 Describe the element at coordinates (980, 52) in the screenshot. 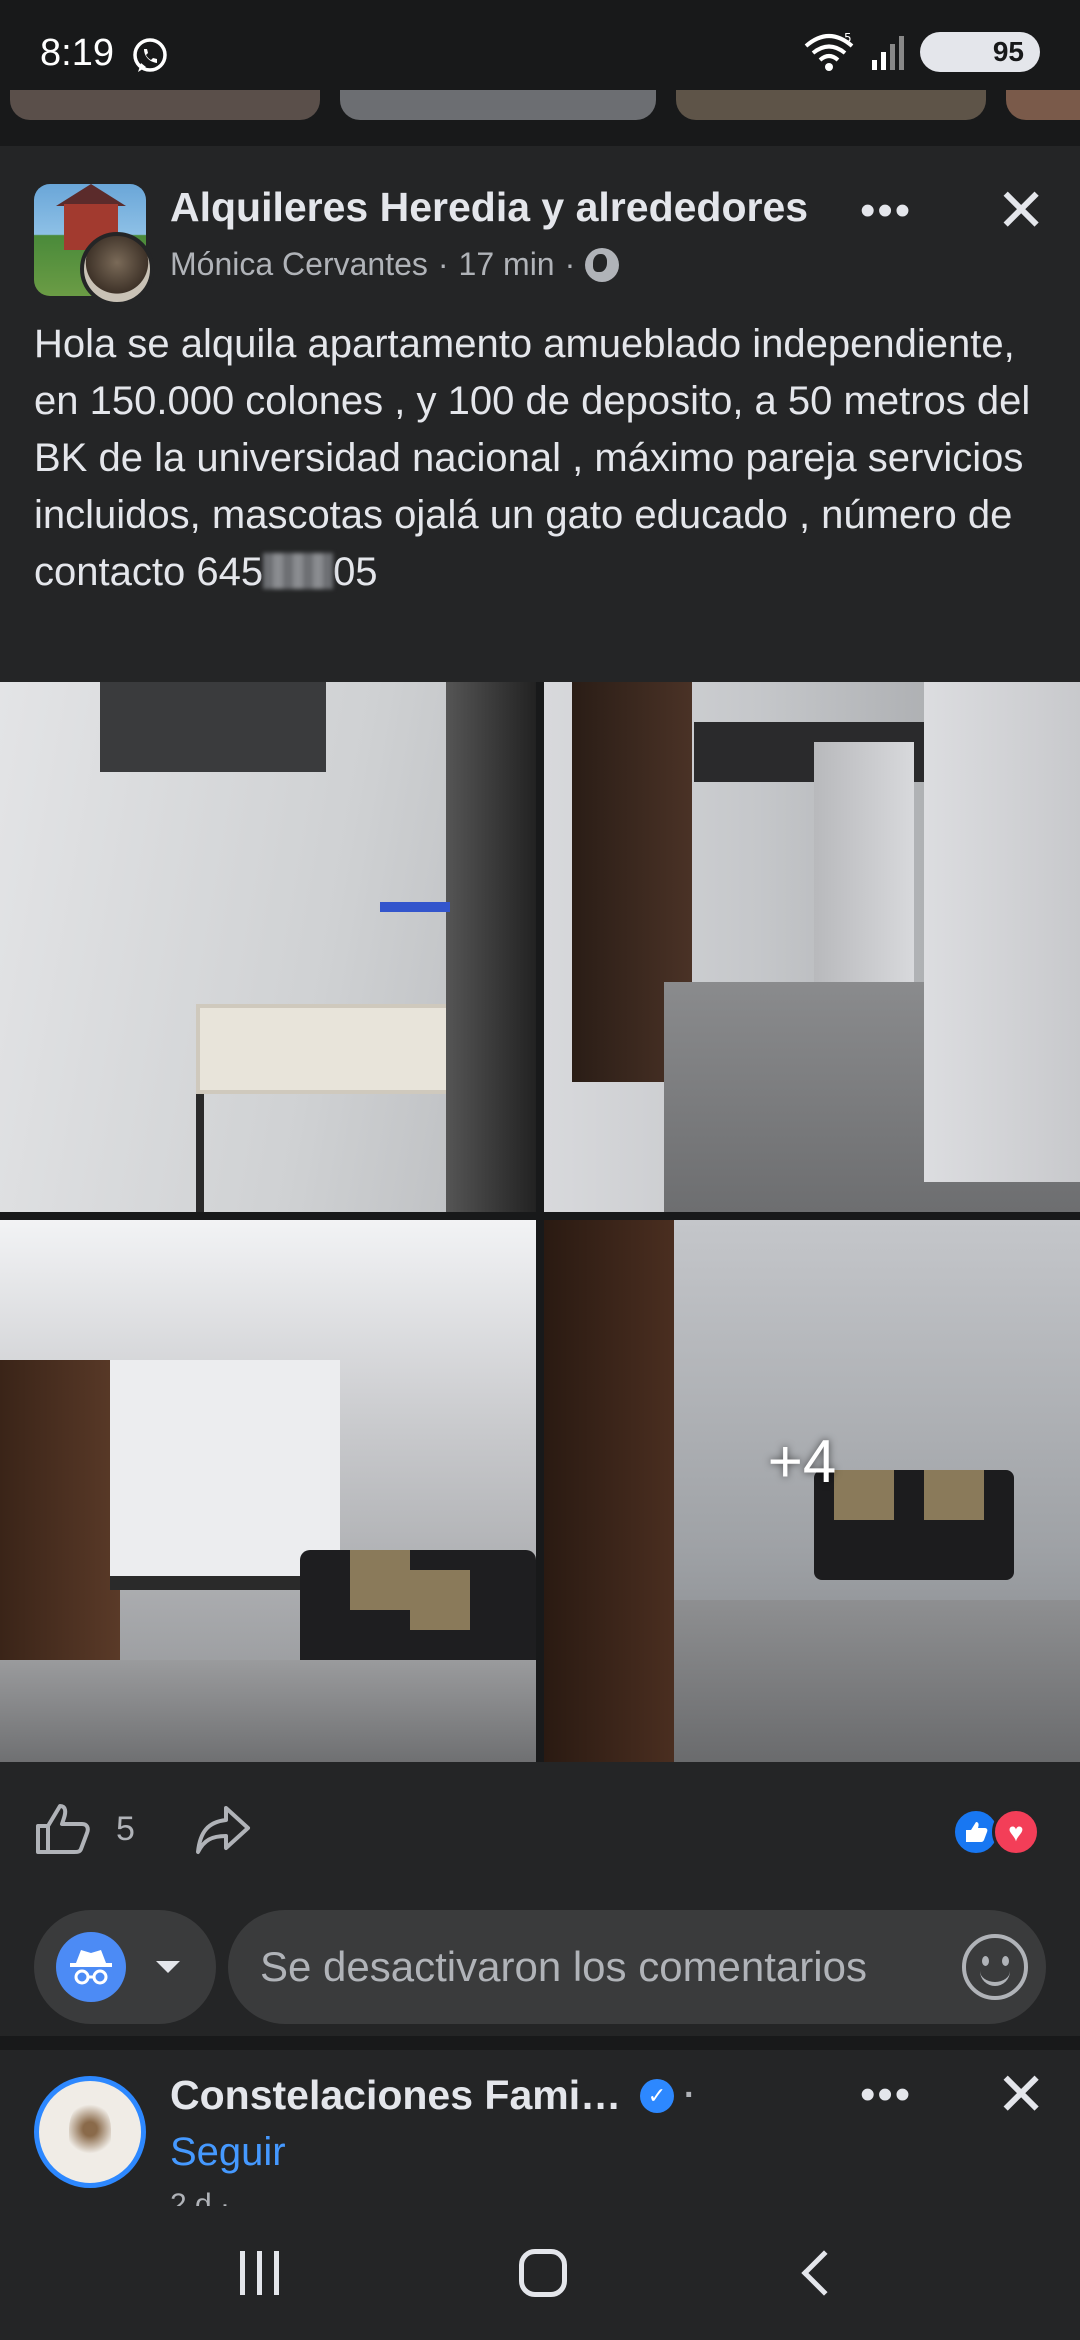

I see `battery-indicator: 95` at that location.